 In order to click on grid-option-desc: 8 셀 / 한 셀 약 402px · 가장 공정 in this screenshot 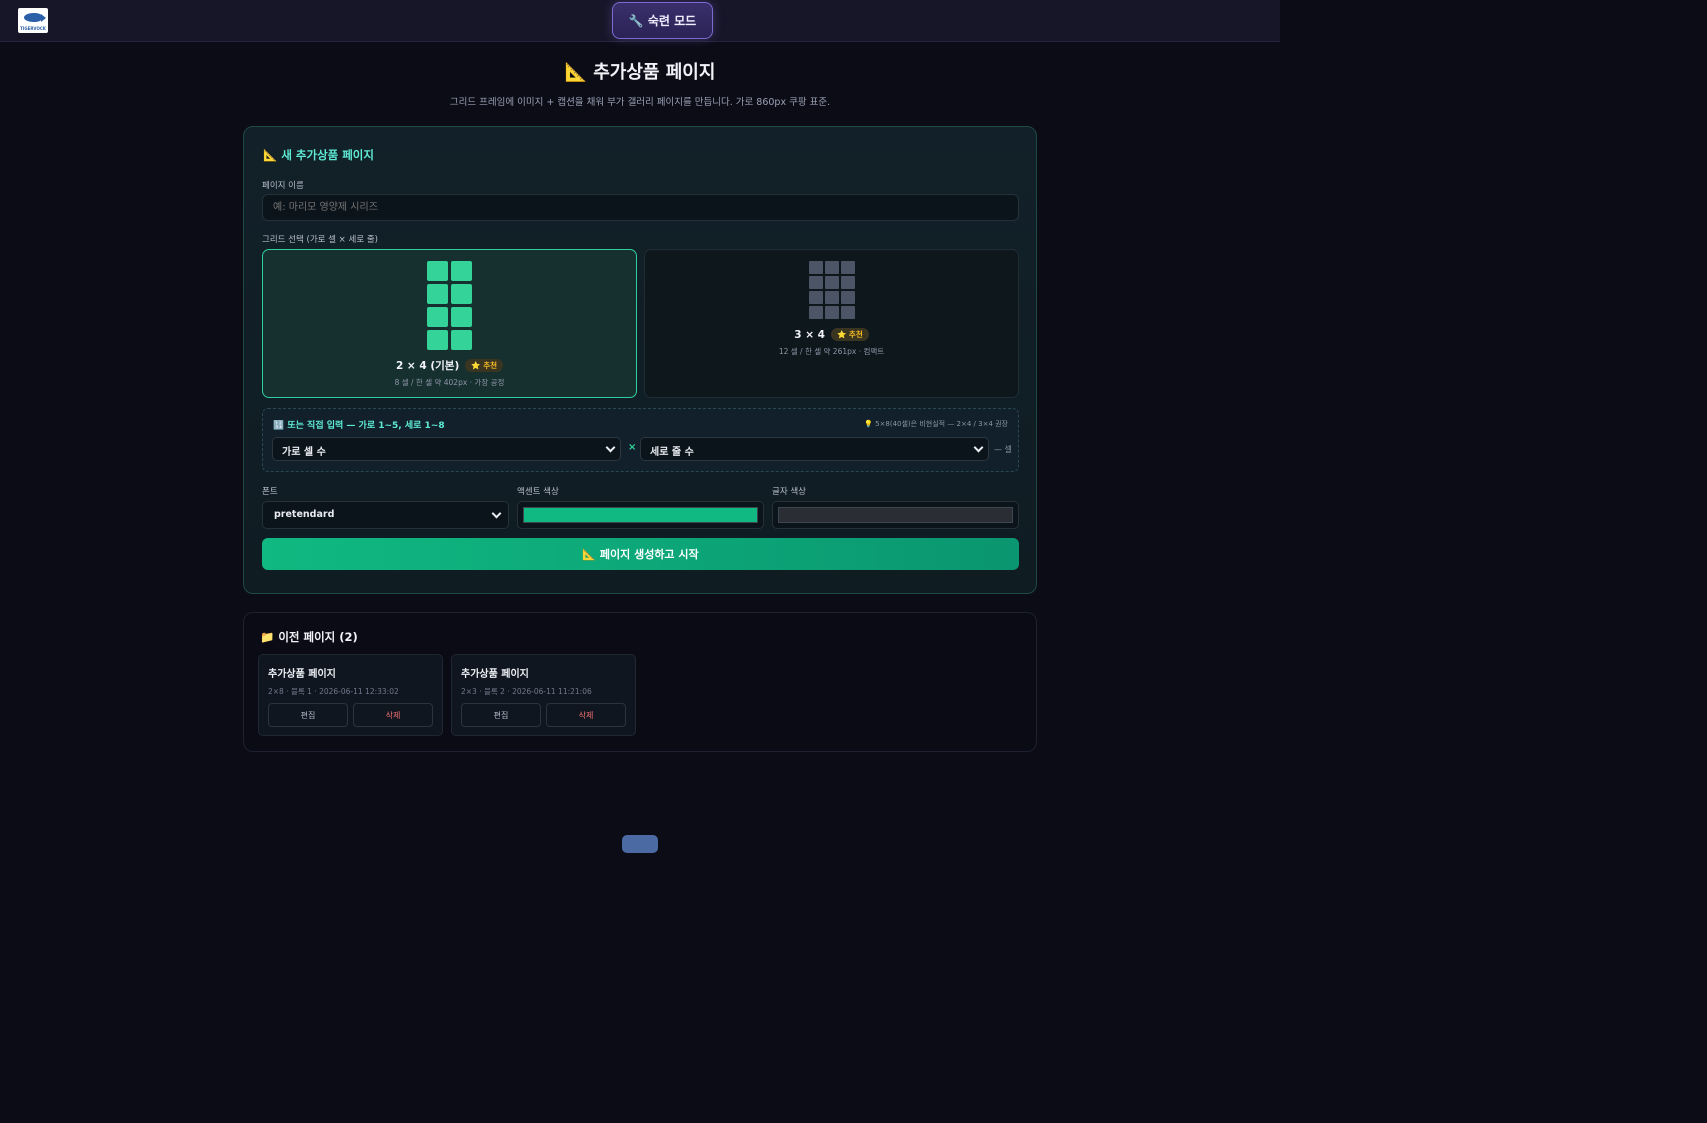, I will do `click(449, 382)`.